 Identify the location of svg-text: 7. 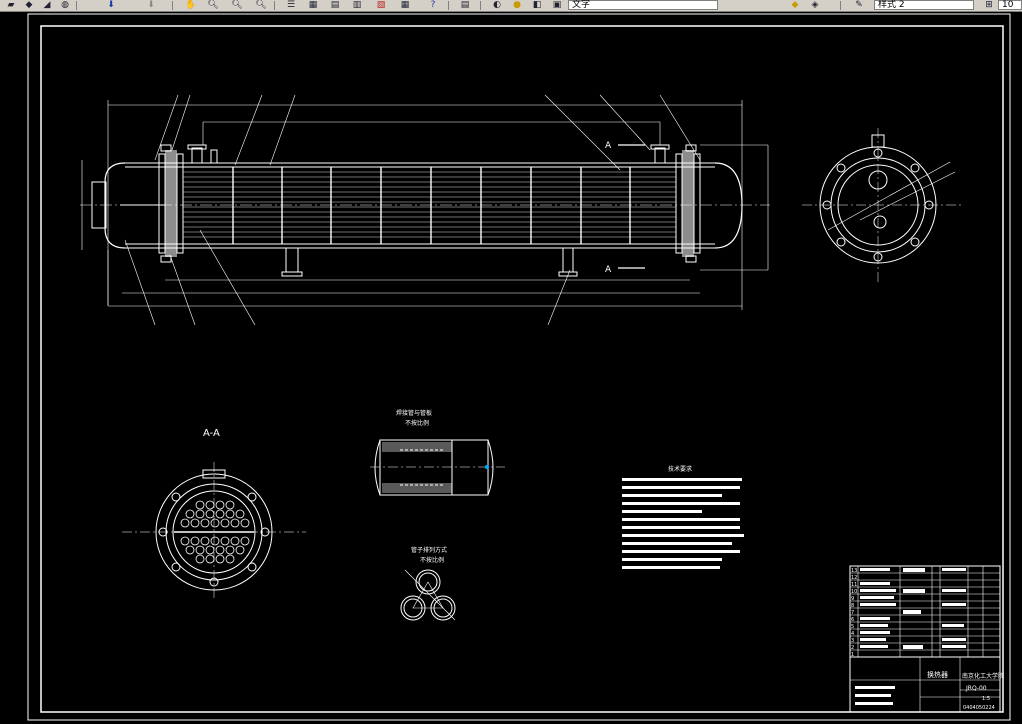
(852, 613).